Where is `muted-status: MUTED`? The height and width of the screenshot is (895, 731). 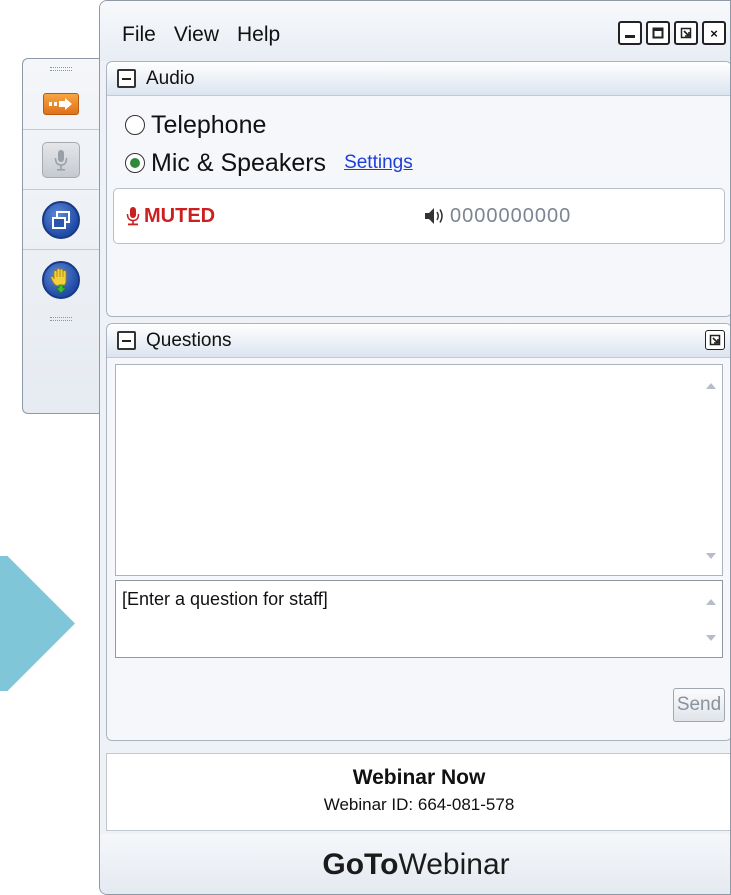 muted-status: MUTED is located at coordinates (180, 215).